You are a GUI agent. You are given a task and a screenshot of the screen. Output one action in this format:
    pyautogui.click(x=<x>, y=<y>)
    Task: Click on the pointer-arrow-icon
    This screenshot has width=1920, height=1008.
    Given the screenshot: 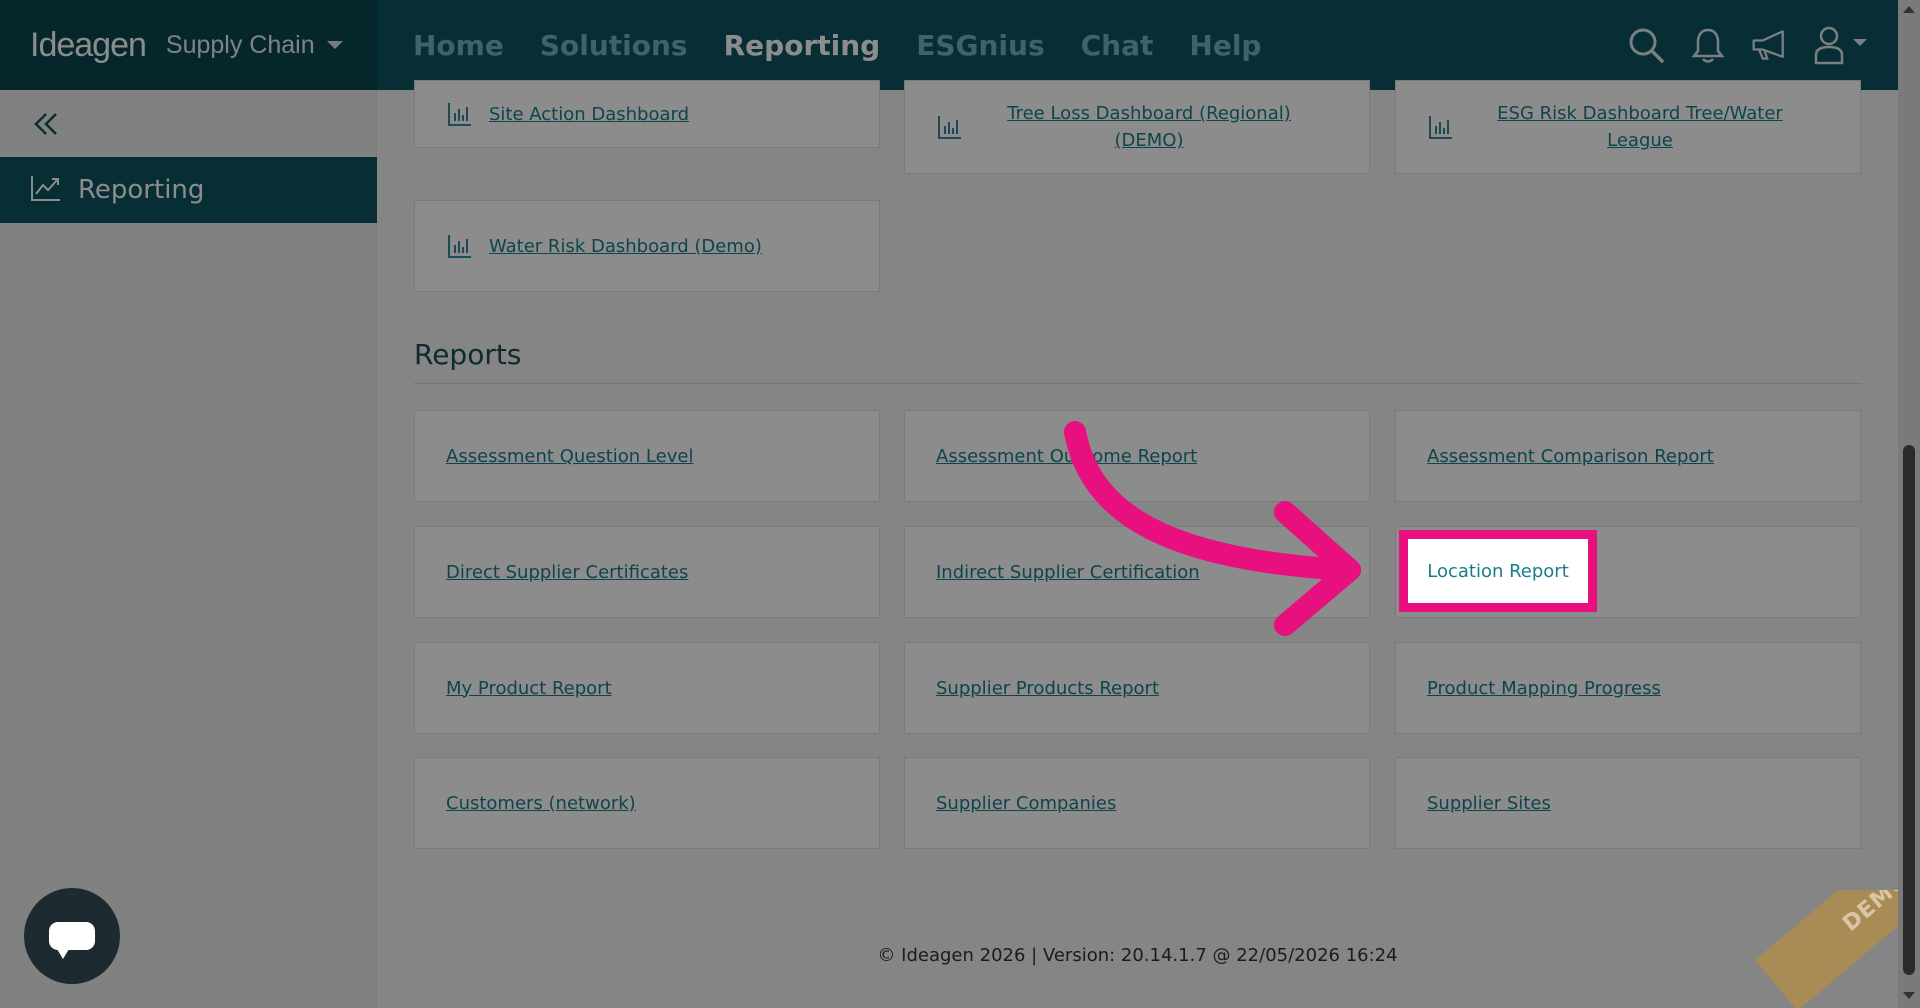 What is the action you would take?
    pyautogui.click(x=1212, y=528)
    